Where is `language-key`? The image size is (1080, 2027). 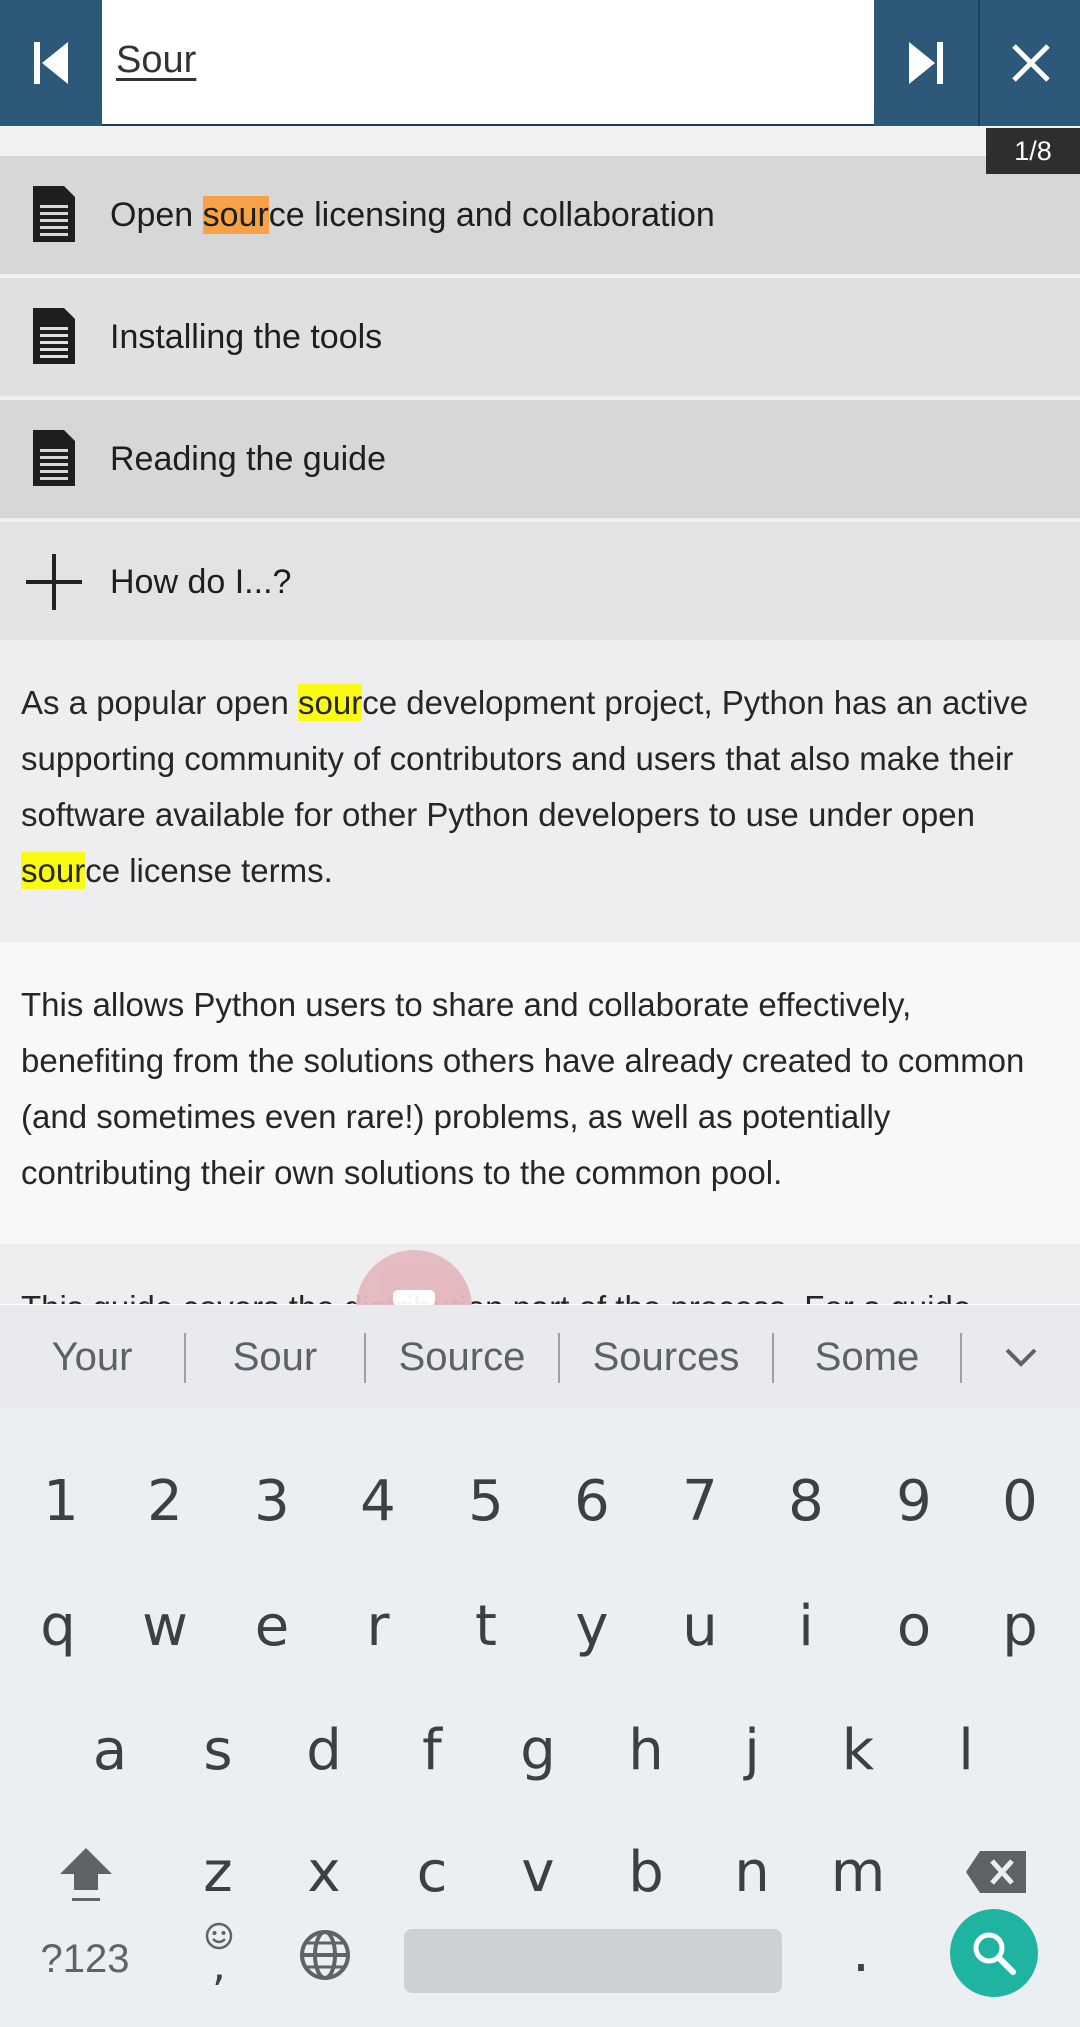 language-key is located at coordinates (325, 1955).